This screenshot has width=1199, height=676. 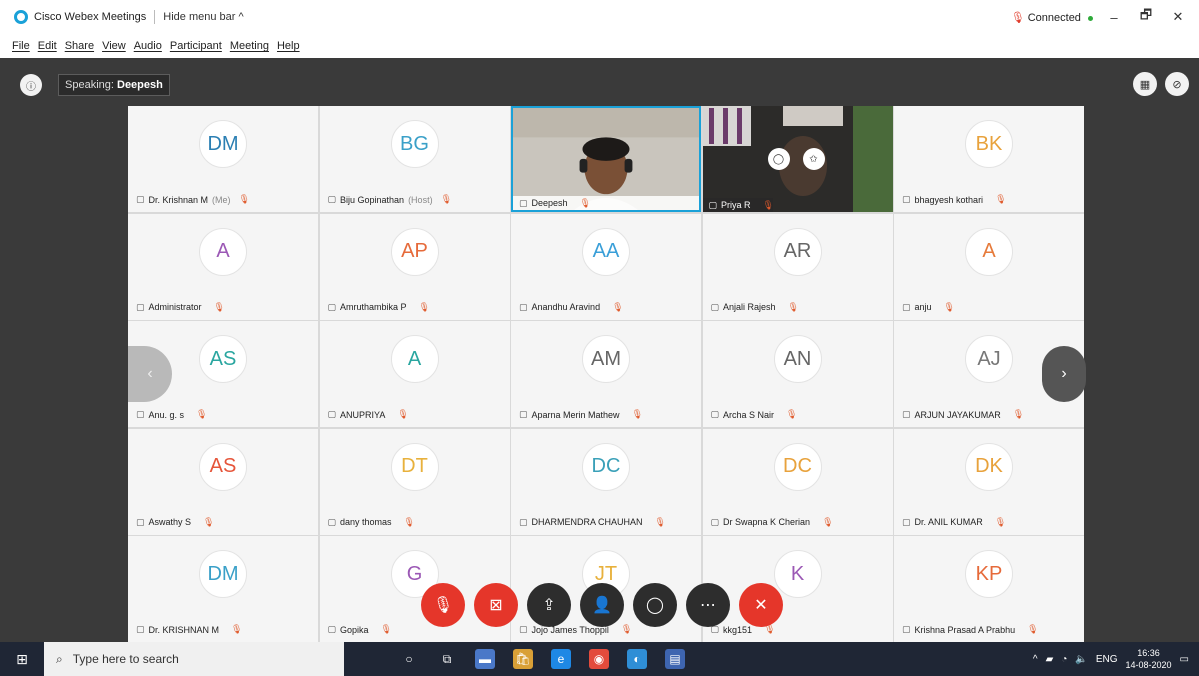 I want to click on restore-button: 🗗, so click(x=1146, y=17).